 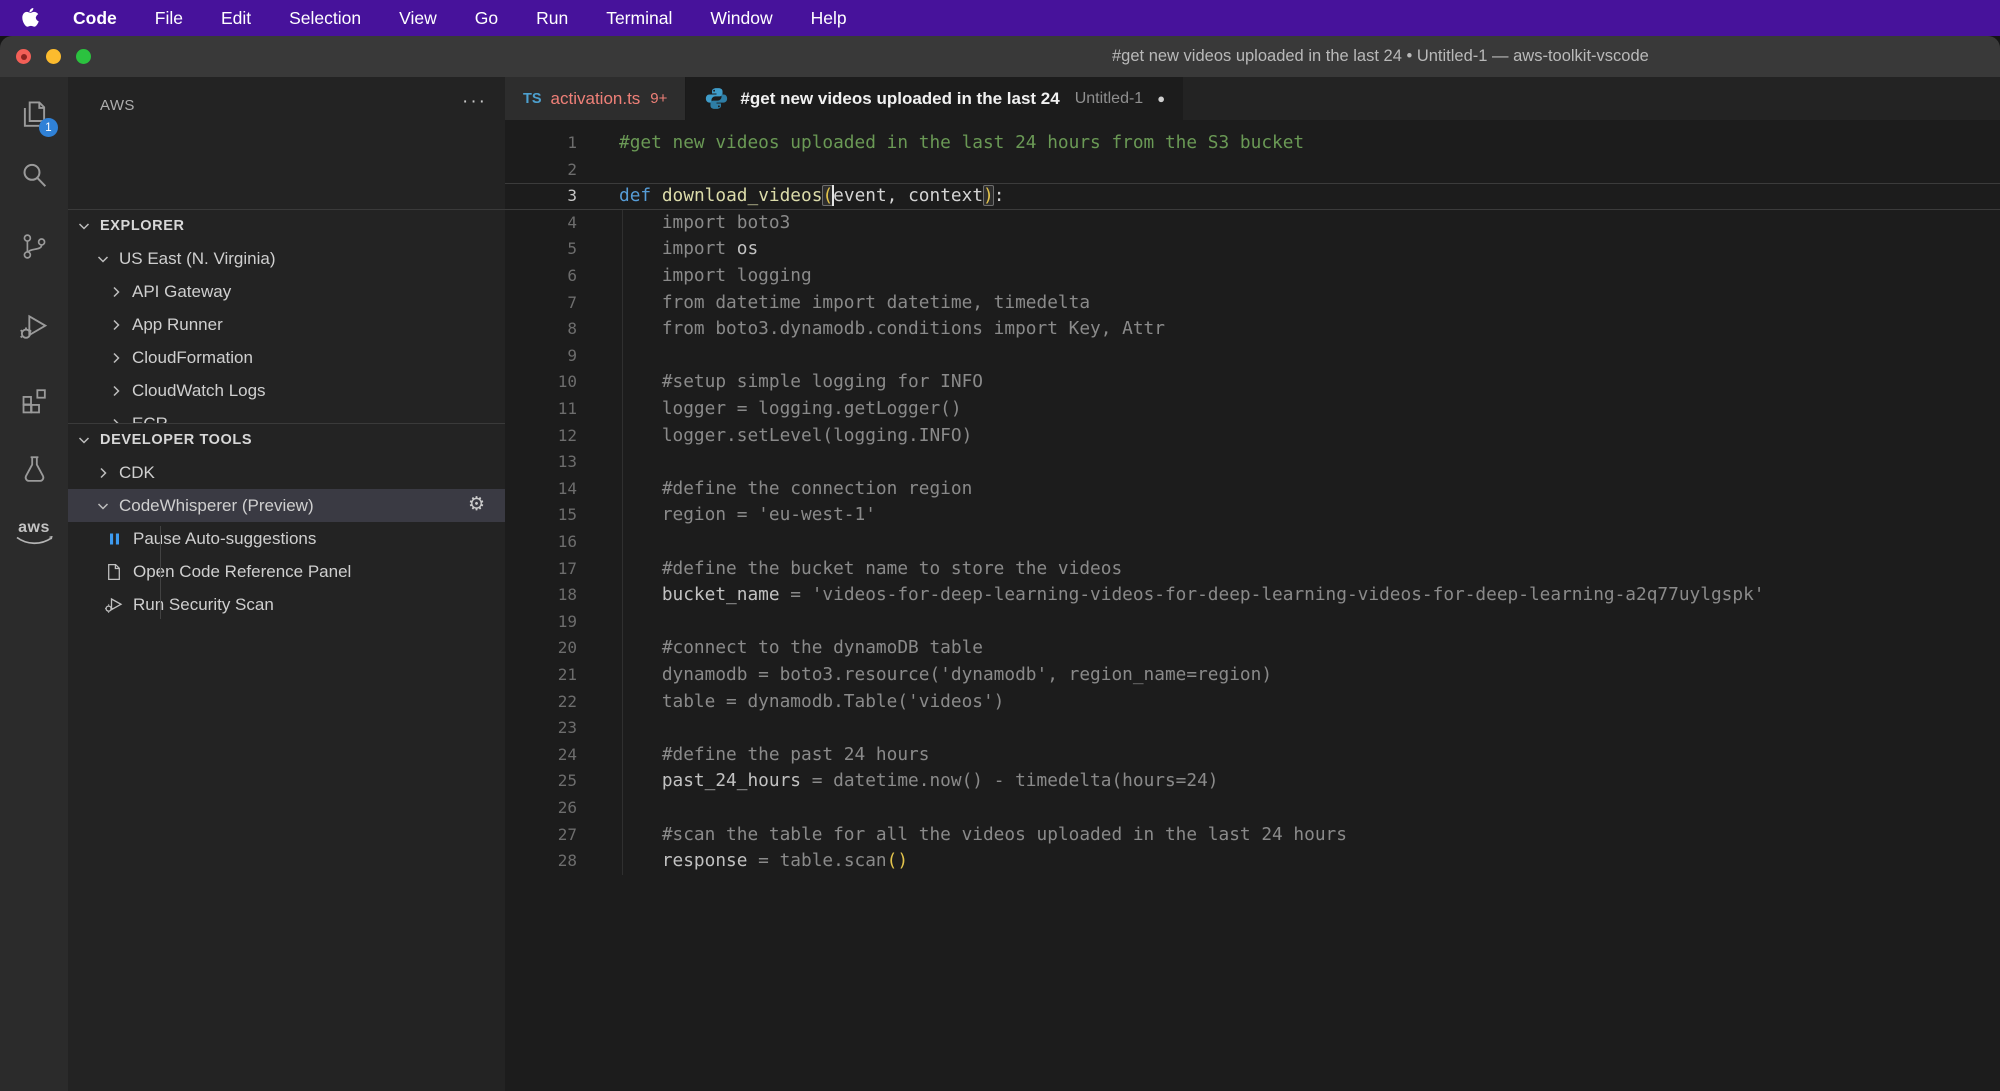 I want to click on sidebar-item-codewhisperer-preview: CodeWhisperer (Preview) ⚙, so click(x=286, y=505).